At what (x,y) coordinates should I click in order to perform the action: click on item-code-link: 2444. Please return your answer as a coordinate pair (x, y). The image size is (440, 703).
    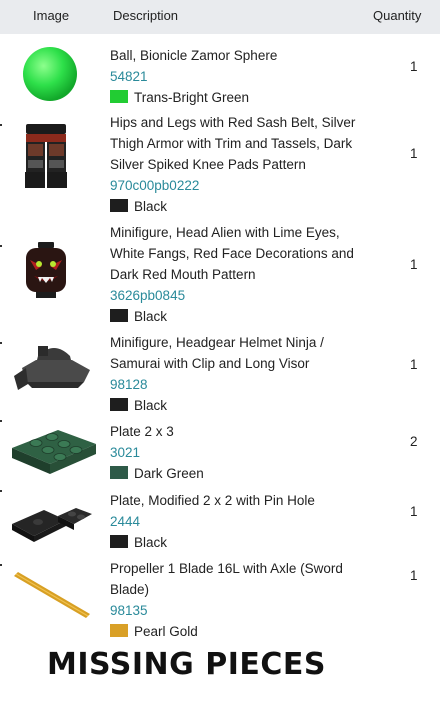
    Looking at the image, I should click on (237, 521).